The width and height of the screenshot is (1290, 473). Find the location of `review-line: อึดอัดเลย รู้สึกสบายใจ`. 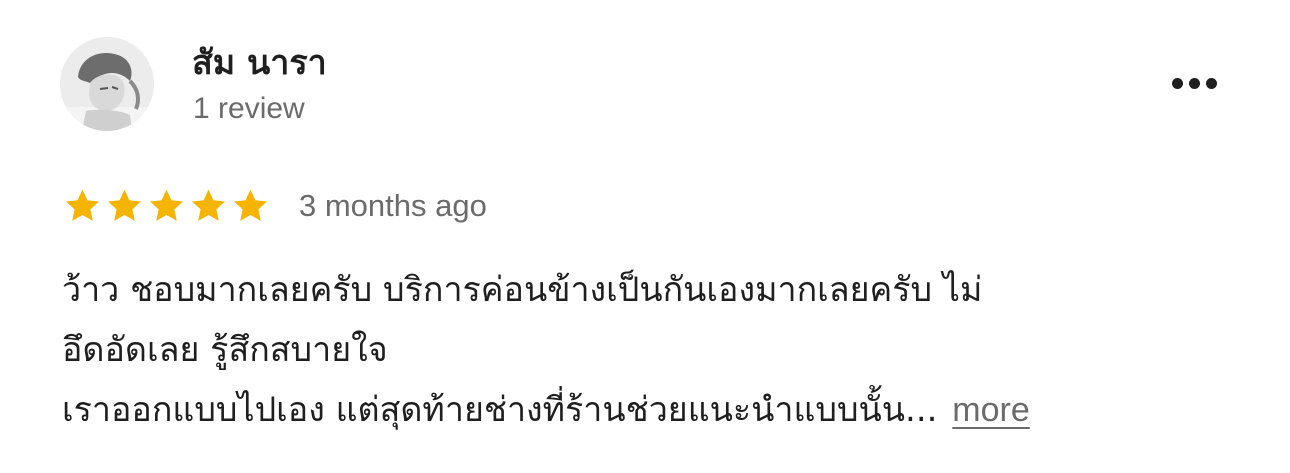

review-line: อึดอัดเลย รู้สึกสบายใจ is located at coordinates (225, 350).